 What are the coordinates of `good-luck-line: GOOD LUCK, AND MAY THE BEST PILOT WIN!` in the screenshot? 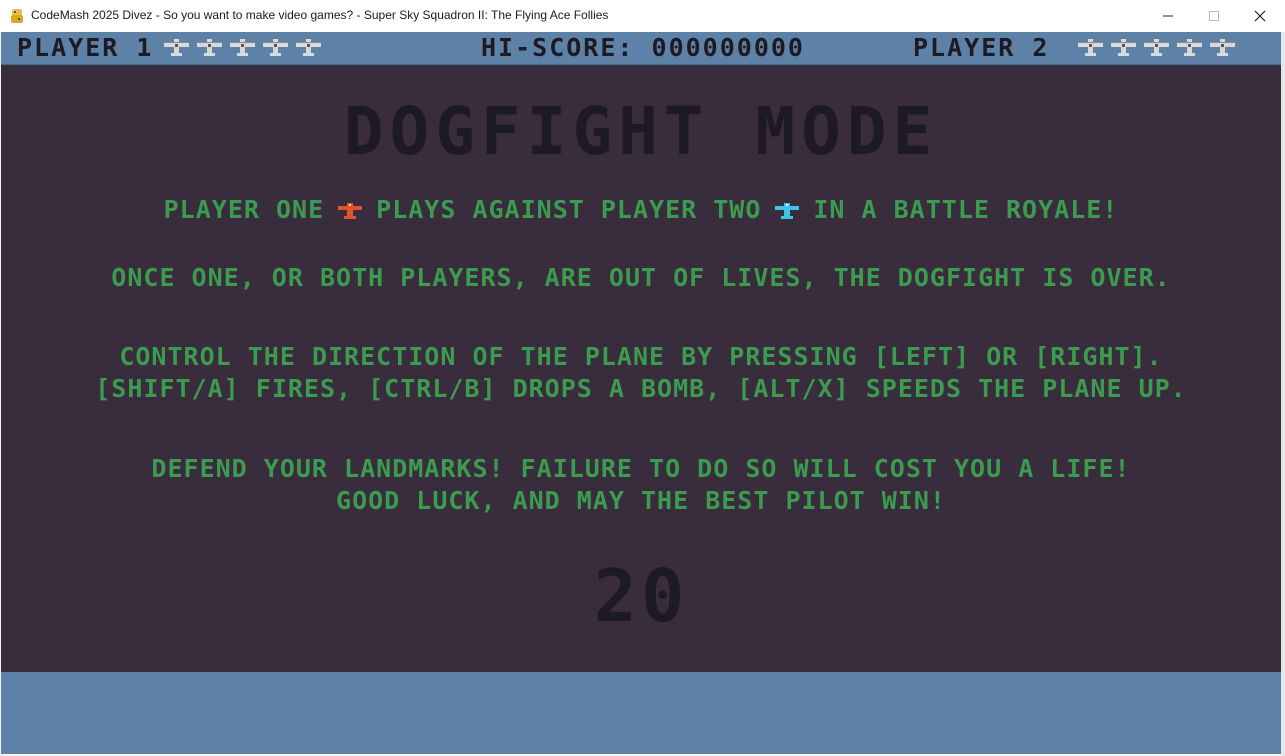 It's located at (641, 500).